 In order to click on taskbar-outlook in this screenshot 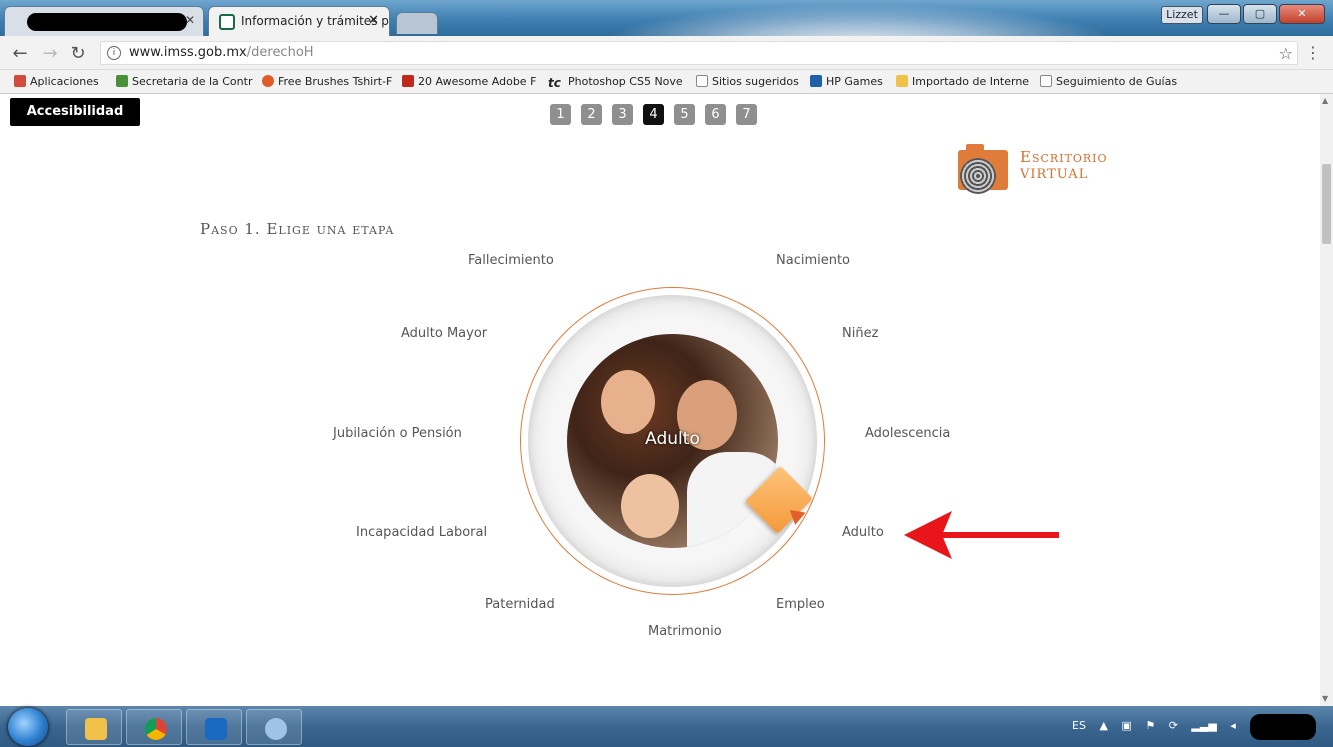, I will do `click(214, 727)`.